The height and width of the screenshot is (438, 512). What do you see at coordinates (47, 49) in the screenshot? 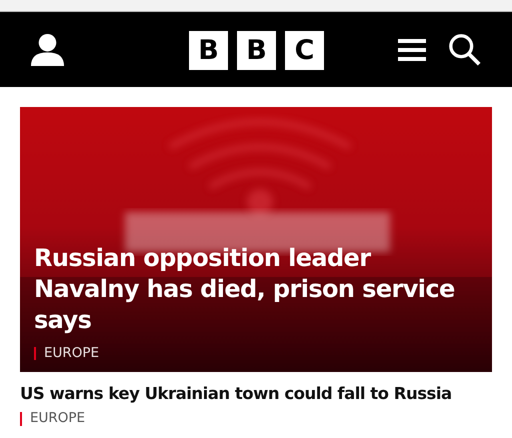
I see `account-icon` at bounding box center [47, 49].